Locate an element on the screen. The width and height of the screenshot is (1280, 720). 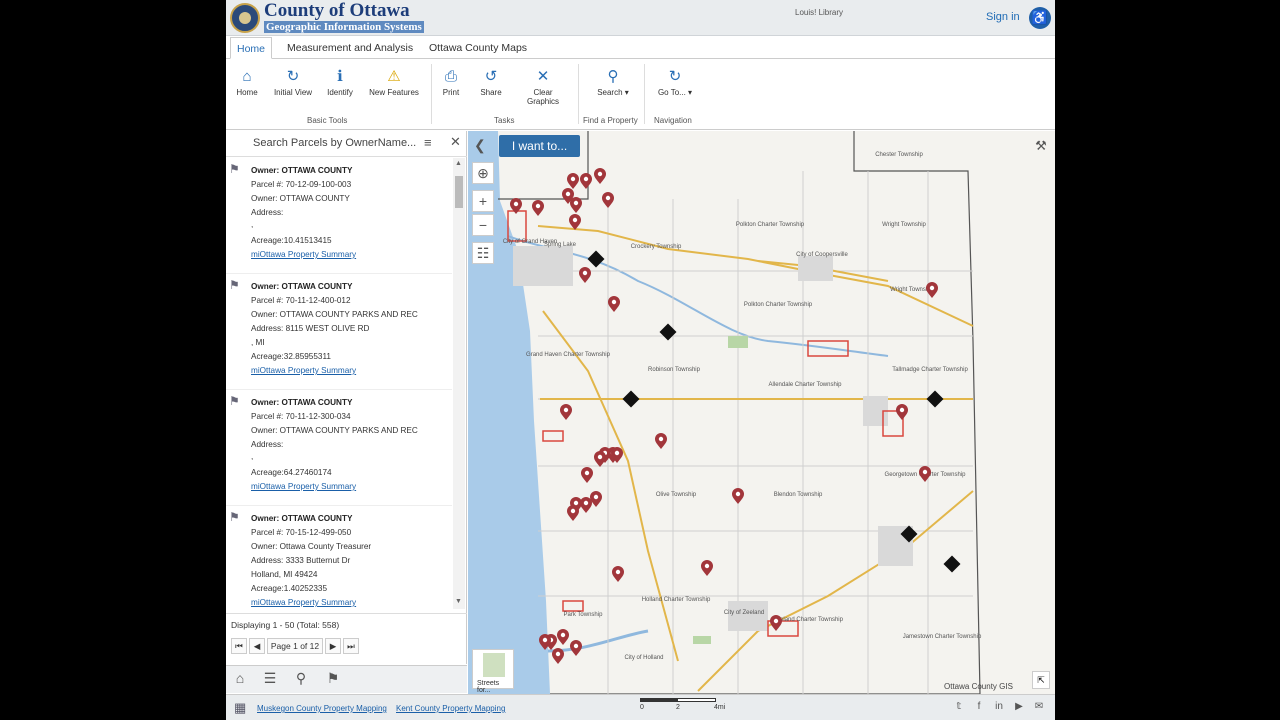
chevron-up-icon: ▲ is located at coordinates (458, 163).